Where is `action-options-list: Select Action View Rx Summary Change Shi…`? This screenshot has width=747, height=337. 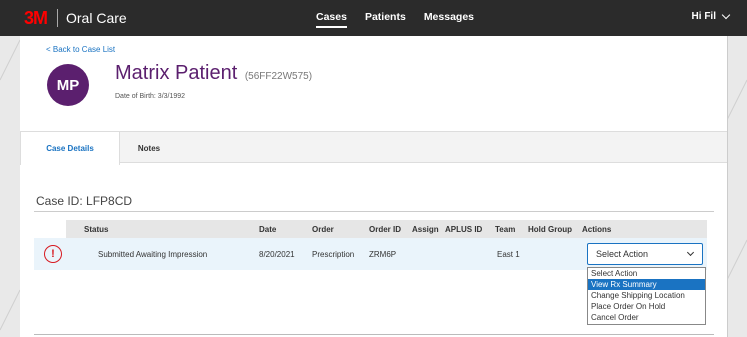
action-options-list: Select Action View Rx Summary Change Shi… is located at coordinates (646, 296).